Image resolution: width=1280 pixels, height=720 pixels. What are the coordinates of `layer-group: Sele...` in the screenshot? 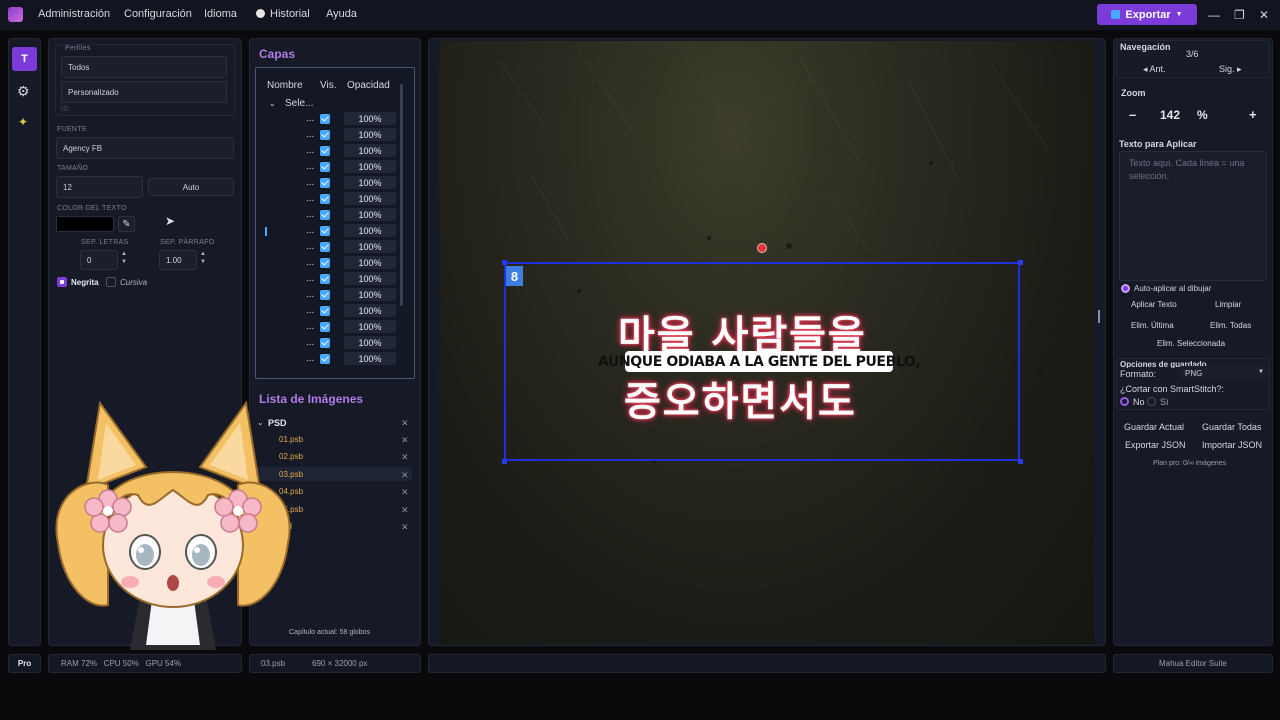 It's located at (299, 103).